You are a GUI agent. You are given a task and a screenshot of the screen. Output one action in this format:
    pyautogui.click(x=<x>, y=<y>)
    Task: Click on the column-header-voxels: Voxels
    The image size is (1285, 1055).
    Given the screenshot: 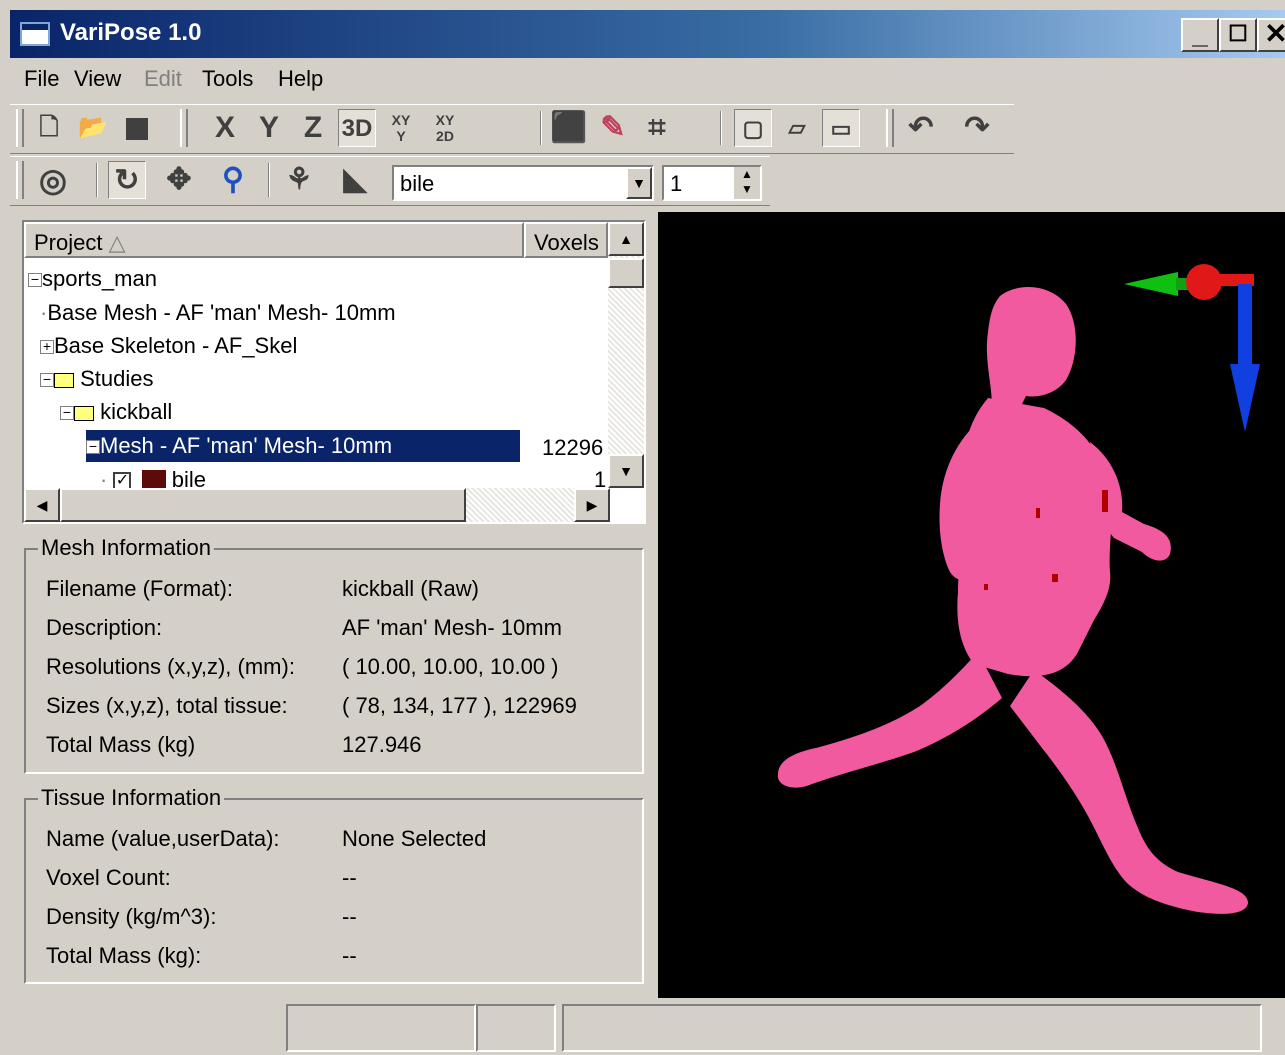 What is the action you would take?
    pyautogui.click(x=566, y=240)
    